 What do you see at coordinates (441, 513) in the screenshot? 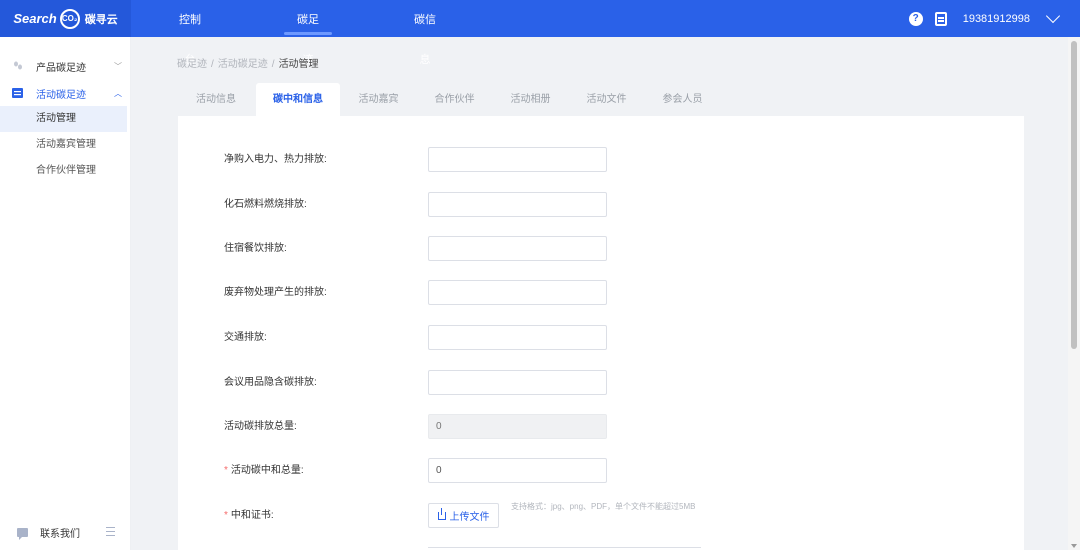
I see `upload-icon` at bounding box center [441, 513].